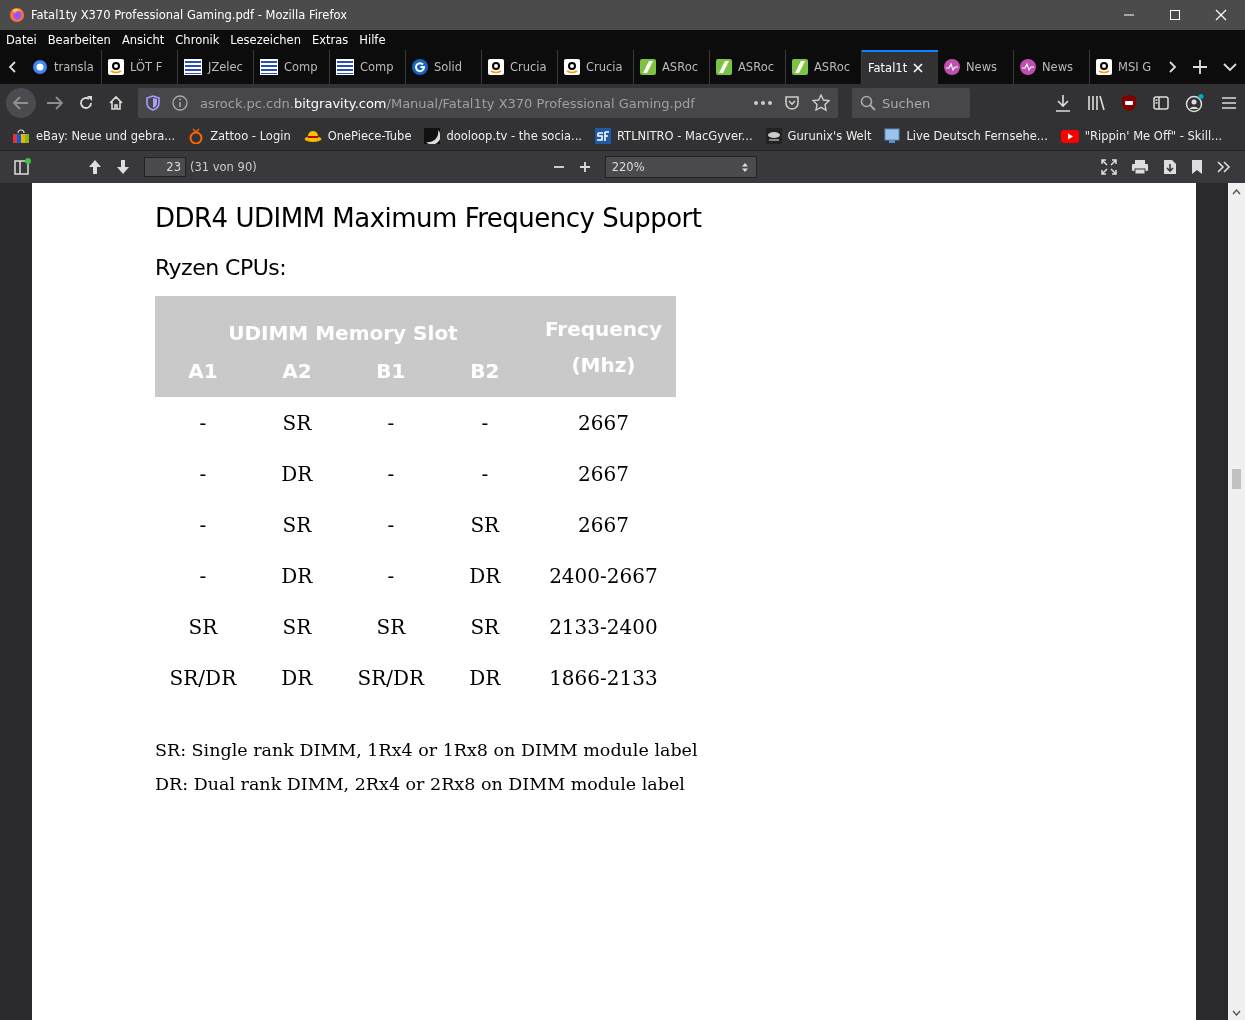  I want to click on close-icon, so click(1221, 15).